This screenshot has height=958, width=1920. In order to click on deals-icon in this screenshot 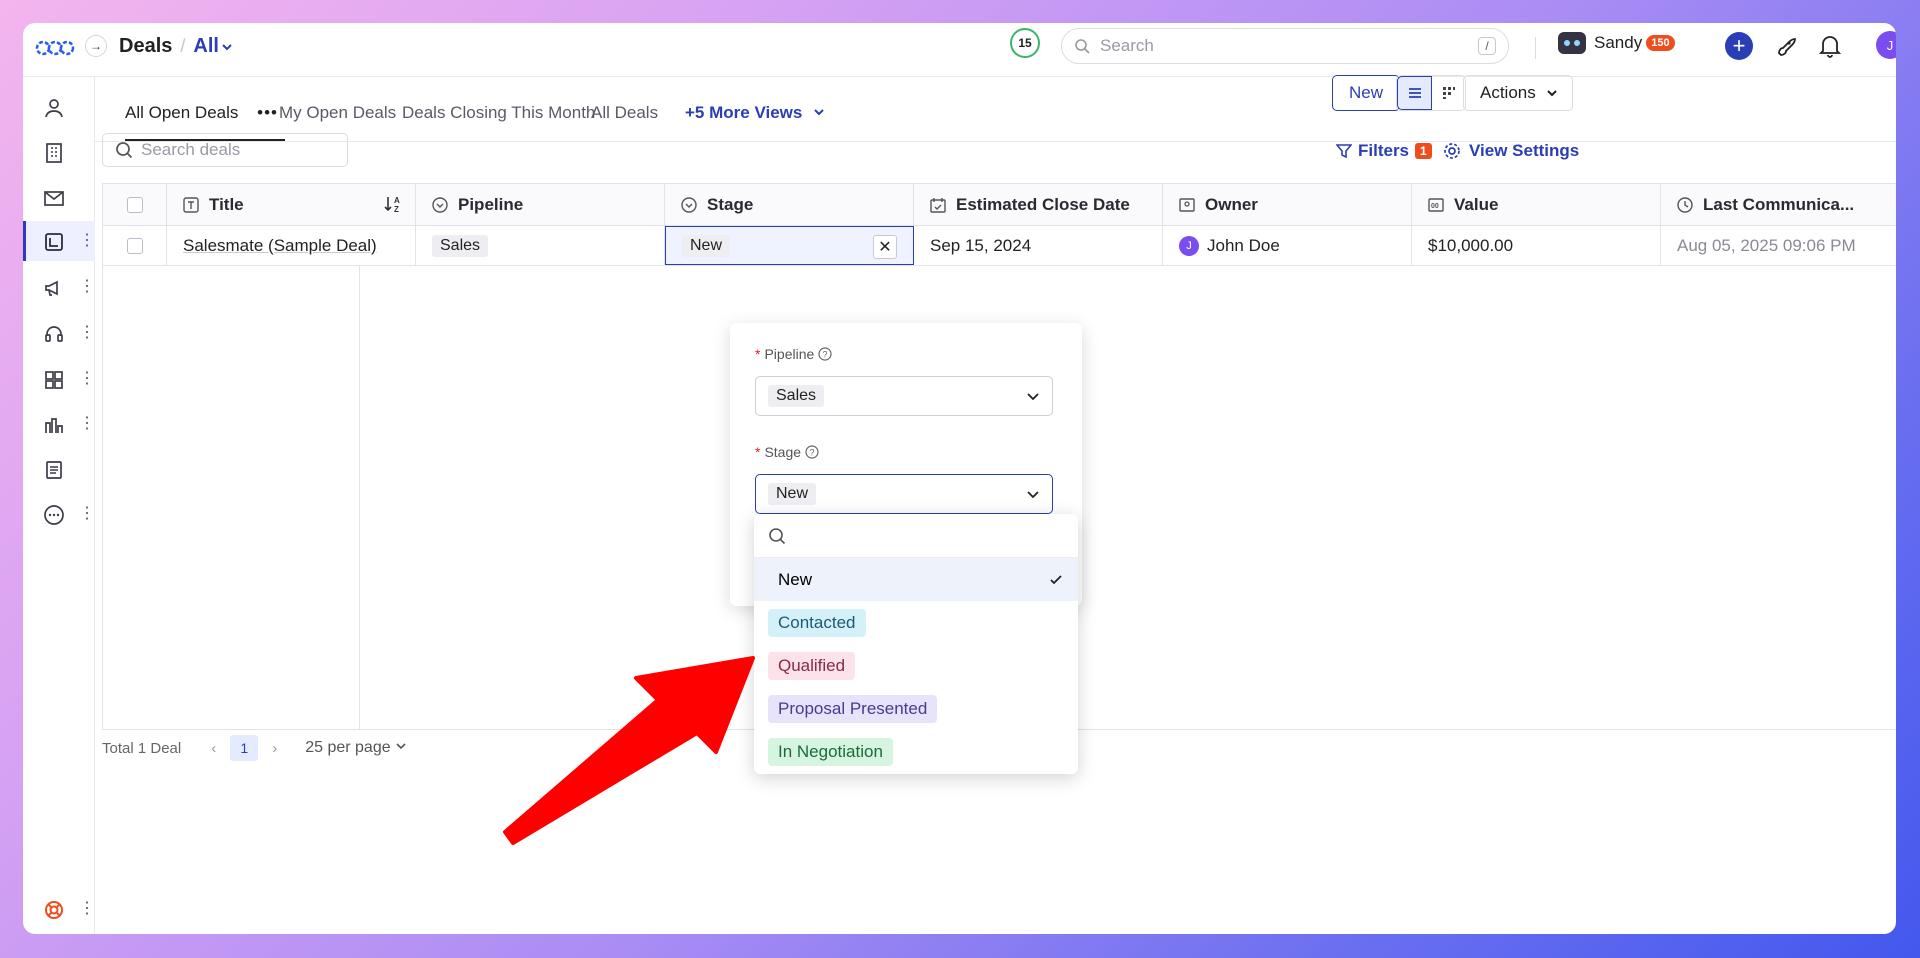, I will do `click(54, 242)`.